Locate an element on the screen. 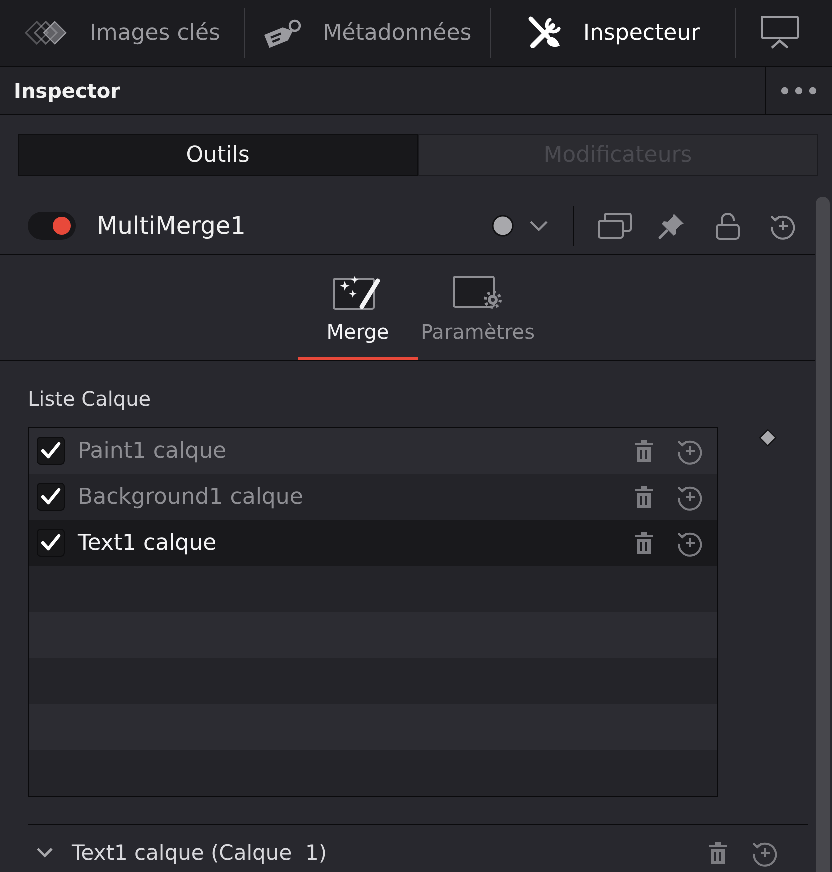  node-toggle is located at coordinates (52, 226).